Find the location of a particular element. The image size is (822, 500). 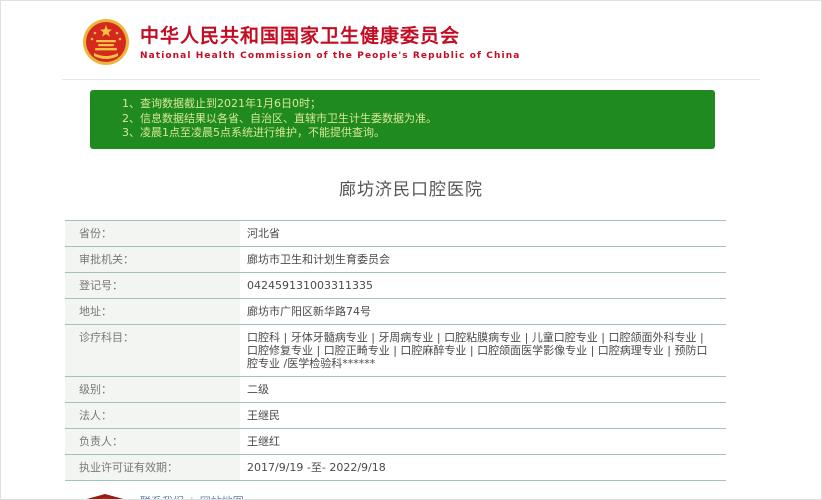

footer-links: 联系我们 | 网站地图 is located at coordinates (430, 496).